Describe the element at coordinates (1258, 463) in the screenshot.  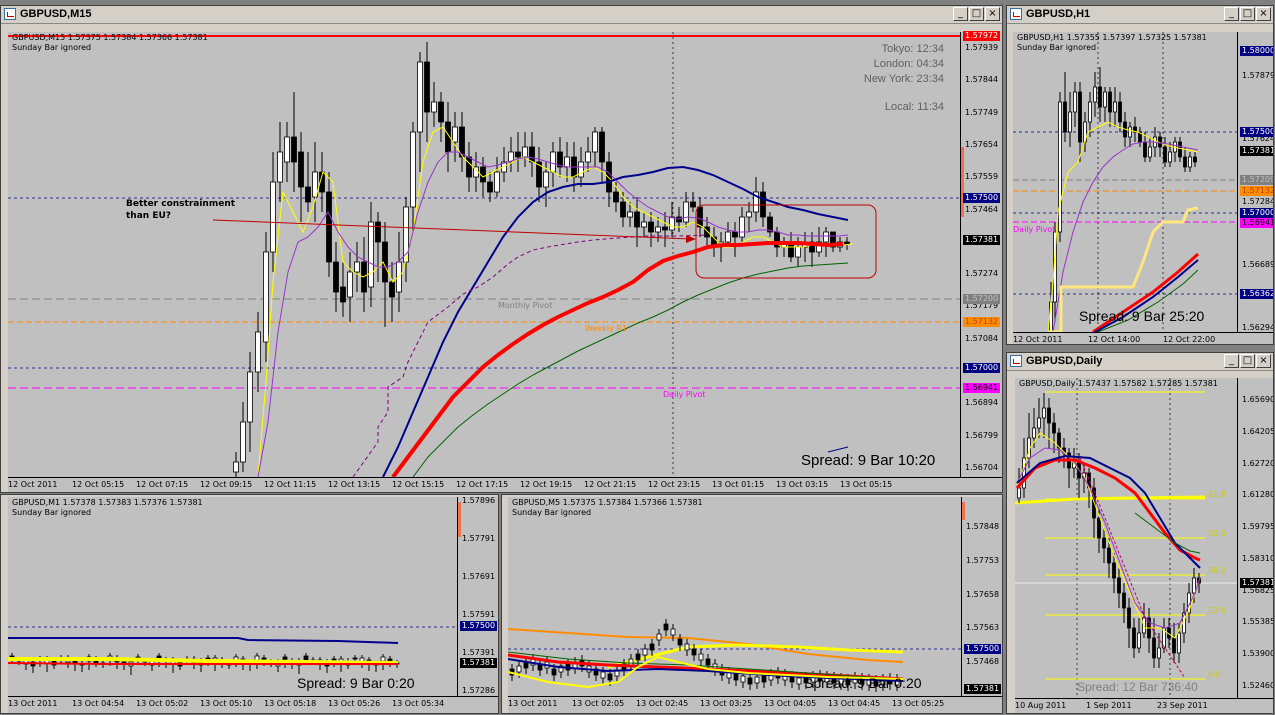
I see `price-label: 1.62720` at that location.